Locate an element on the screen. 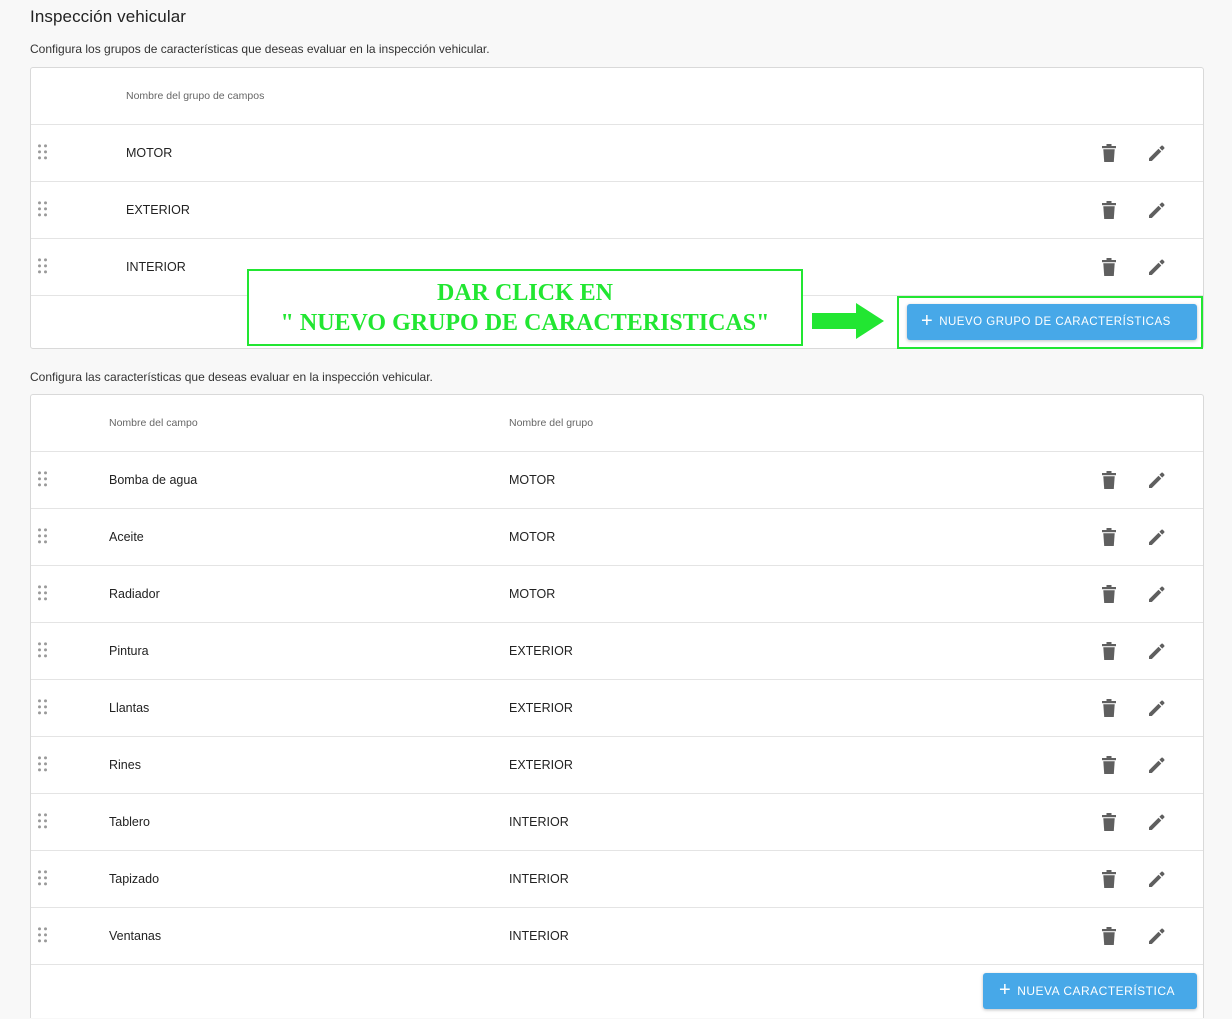 This screenshot has width=1232, height=1019. field-row: Llantas EXTERIOR is located at coordinates (617, 708).